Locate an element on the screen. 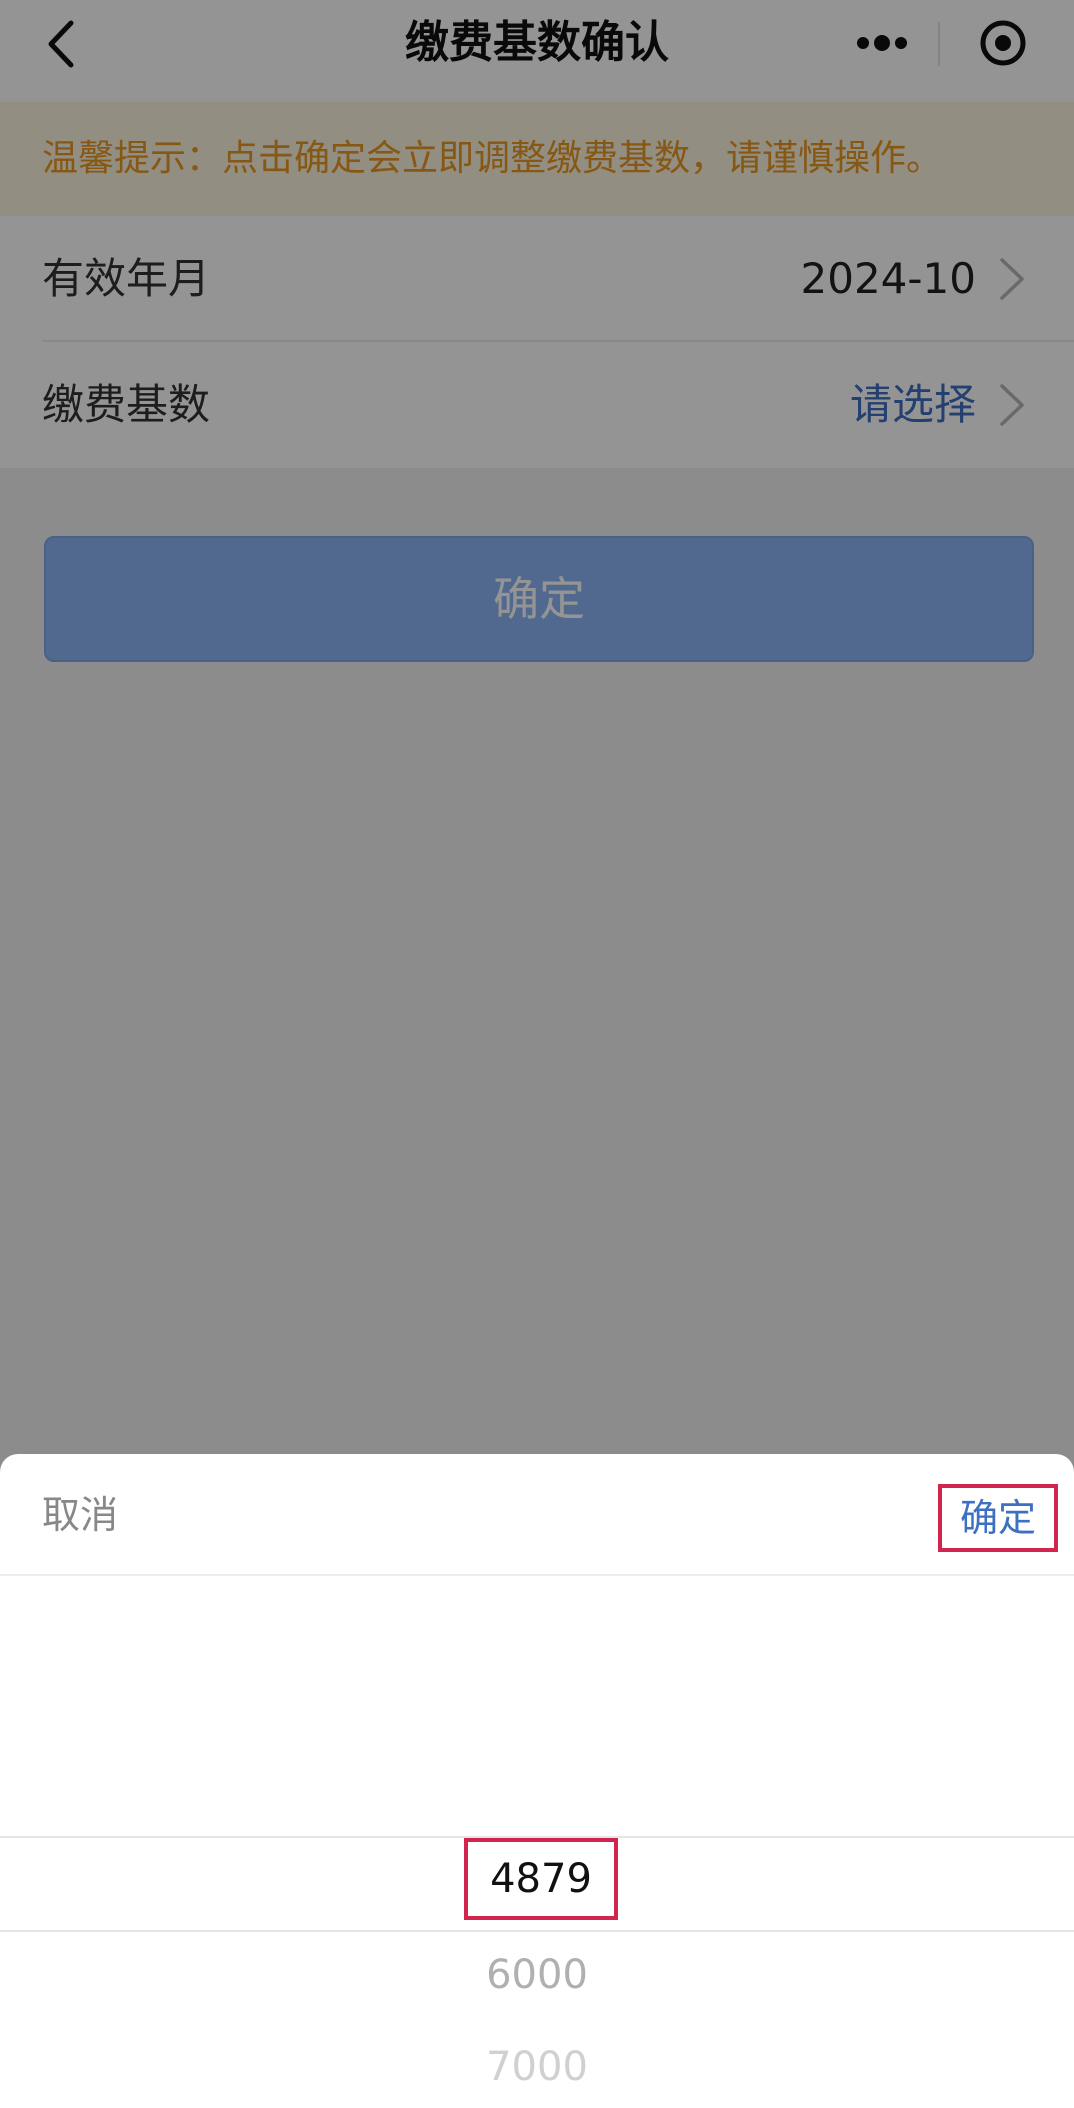 This screenshot has height=2108, width=1074. picker-confirm-button: 确定 is located at coordinates (998, 1518).